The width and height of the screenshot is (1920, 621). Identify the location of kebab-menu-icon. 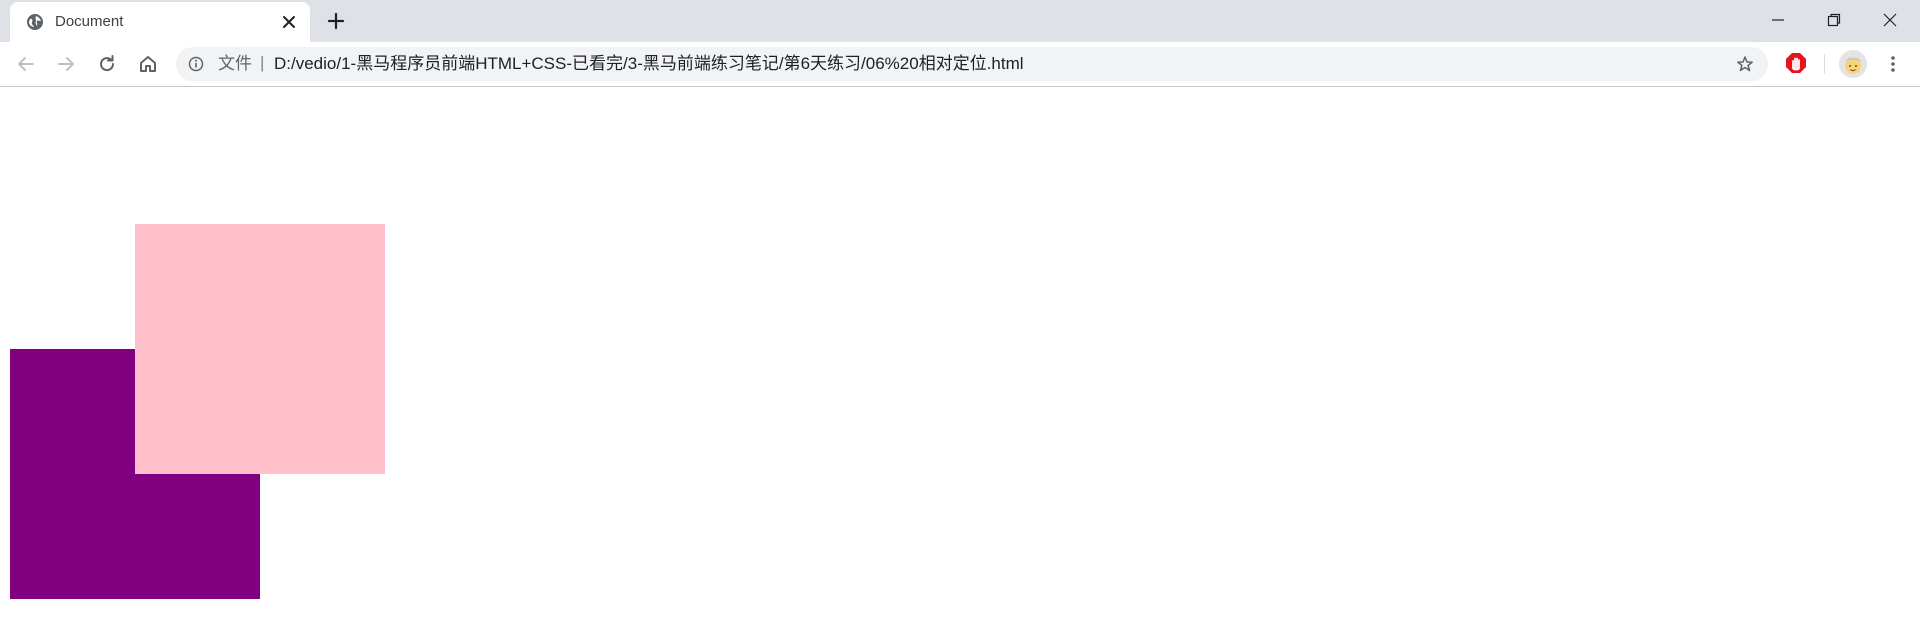
(1893, 64).